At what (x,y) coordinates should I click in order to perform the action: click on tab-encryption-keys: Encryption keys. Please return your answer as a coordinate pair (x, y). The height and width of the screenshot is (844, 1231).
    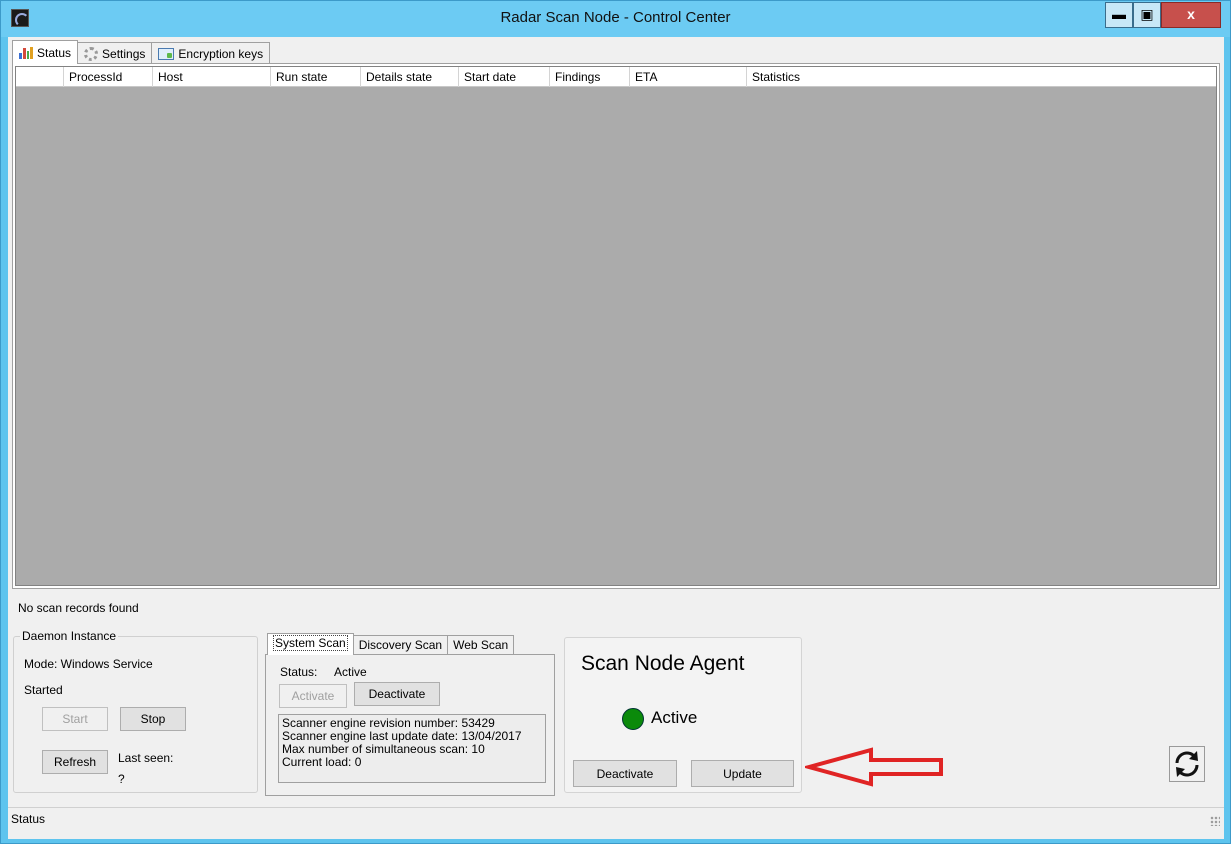
    Looking at the image, I should click on (211, 53).